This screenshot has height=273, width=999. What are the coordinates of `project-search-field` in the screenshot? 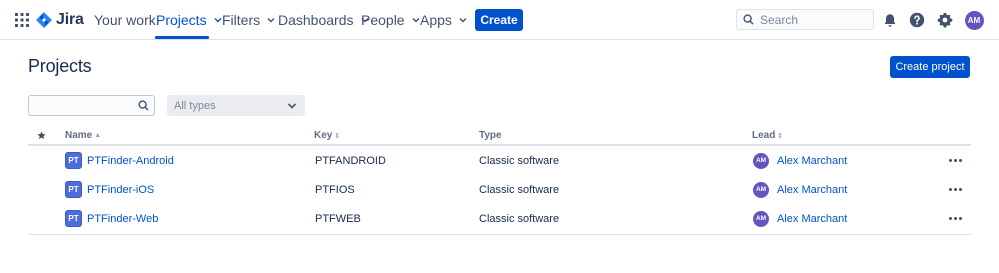 It's located at (91, 105).